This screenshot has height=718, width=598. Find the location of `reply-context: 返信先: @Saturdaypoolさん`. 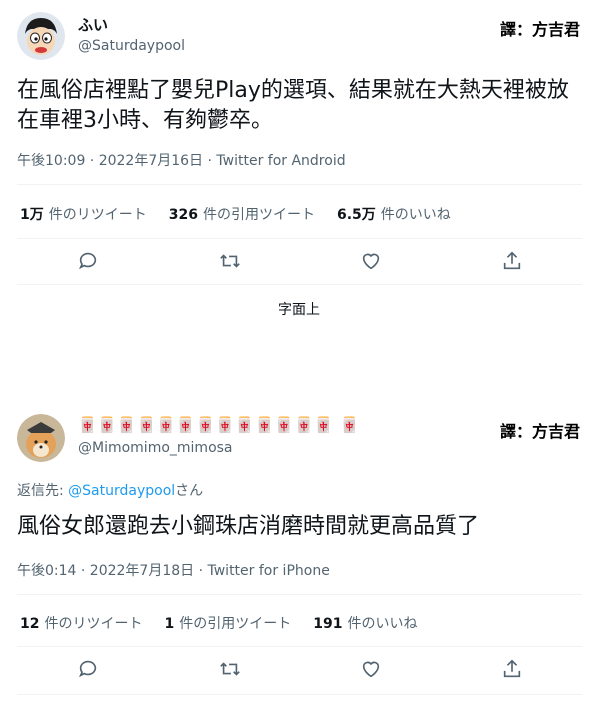

reply-context: 返信先: @Saturdaypoolさん is located at coordinates (110, 490).